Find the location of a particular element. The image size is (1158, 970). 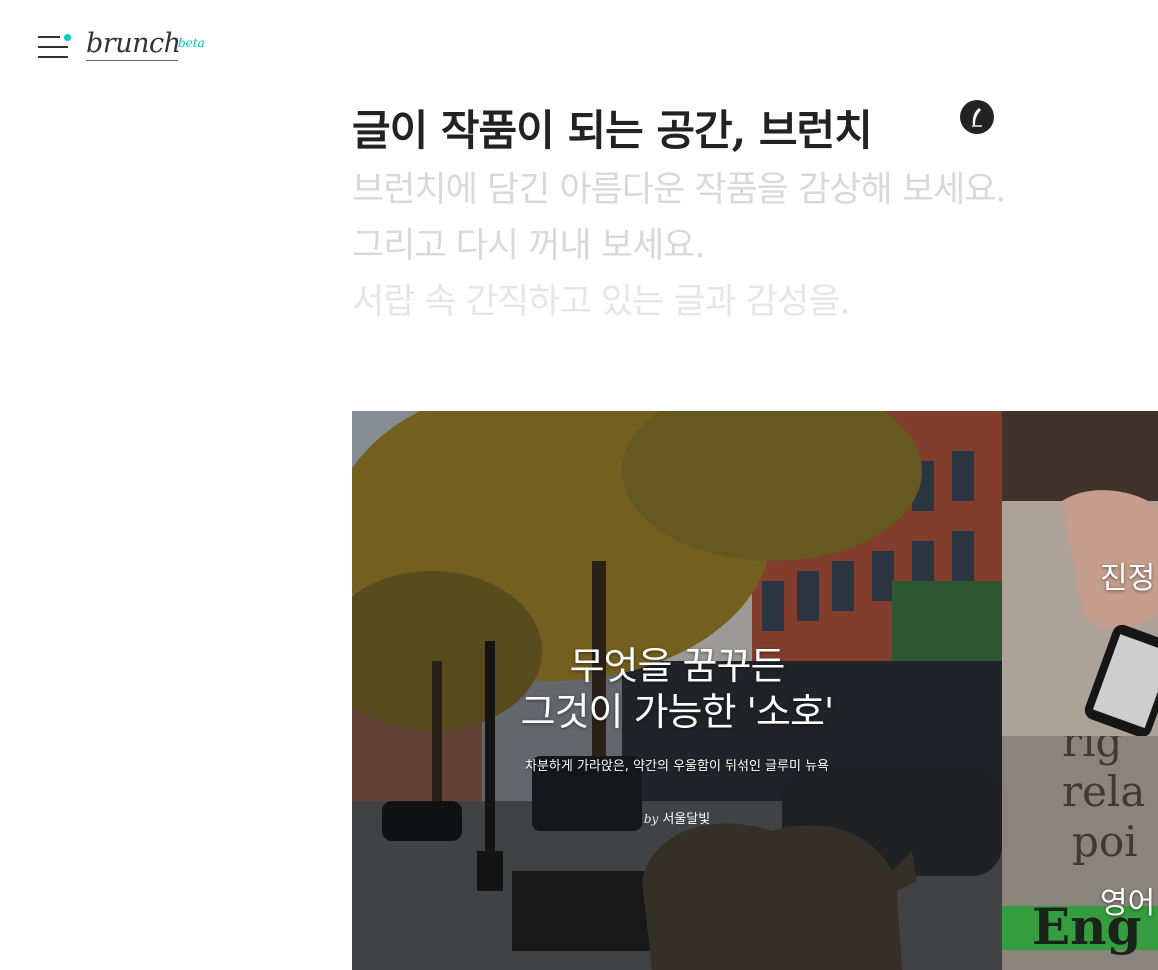

intro-line-1: 브런치에 담긴 아름다운 작품을 감상해 보세요. is located at coordinates (679, 190).